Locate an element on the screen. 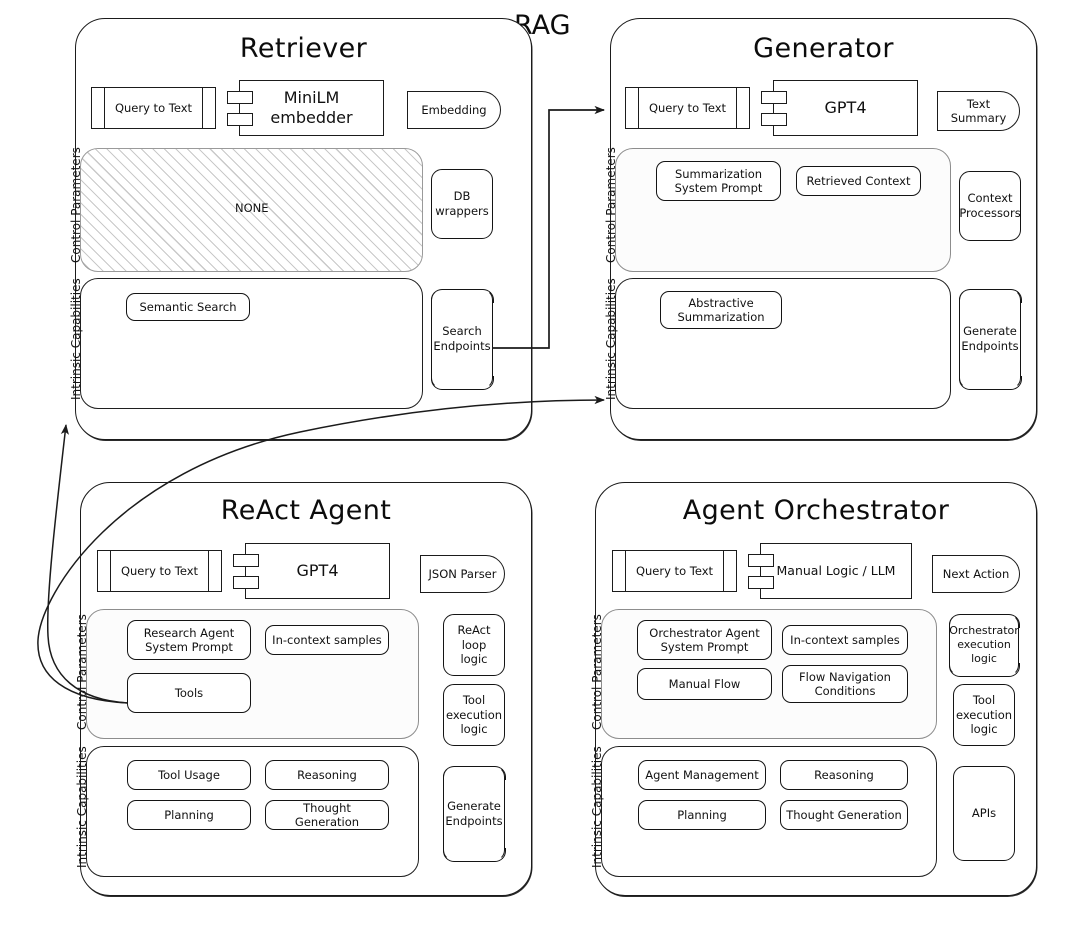  orchestrator-output-next-action: Next Action is located at coordinates (976, 574).